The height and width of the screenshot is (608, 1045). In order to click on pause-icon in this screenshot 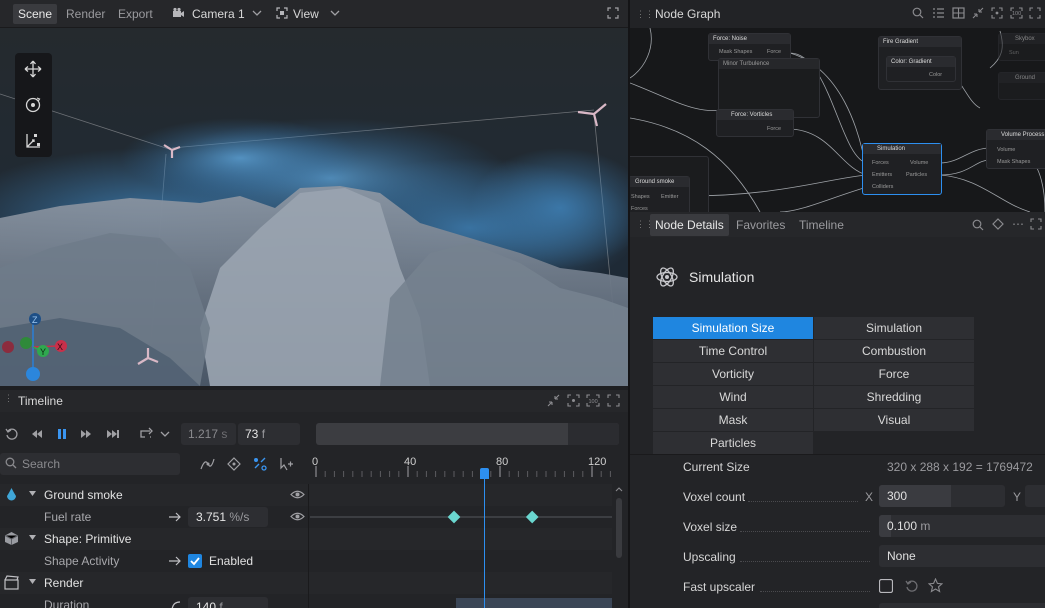, I will do `click(62, 434)`.